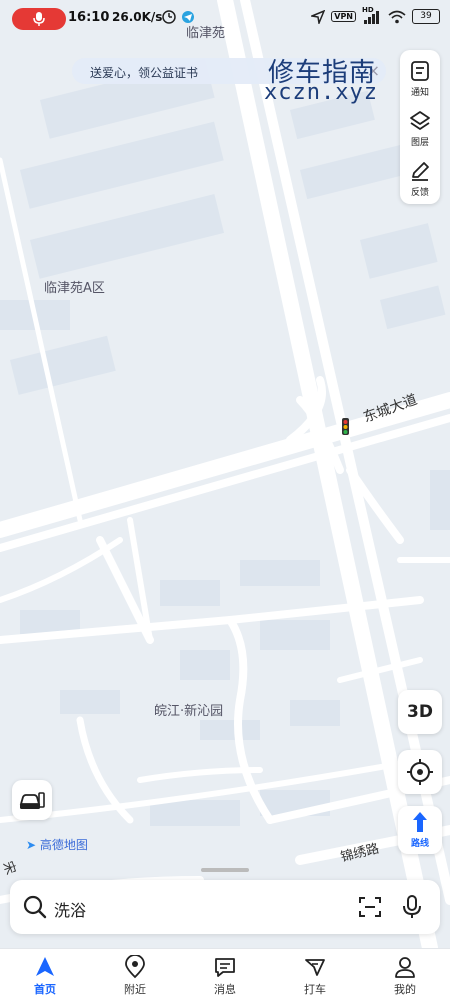 The image size is (450, 1001). What do you see at coordinates (135, 967) in the screenshot?
I see `pin-icon` at bounding box center [135, 967].